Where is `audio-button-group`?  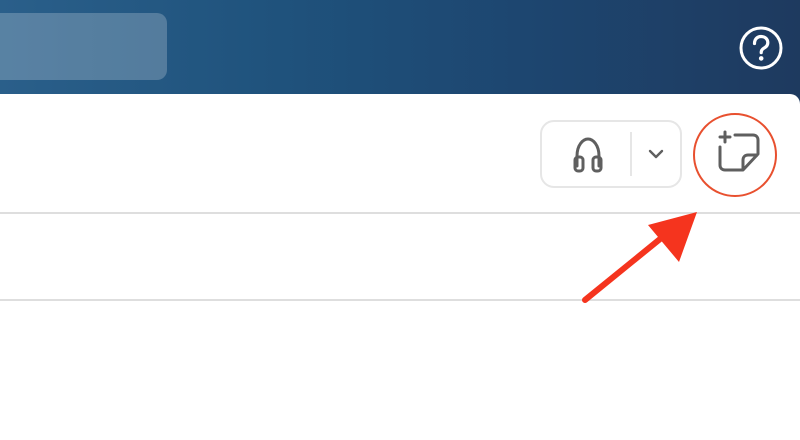
audio-button-group is located at coordinates (611, 154).